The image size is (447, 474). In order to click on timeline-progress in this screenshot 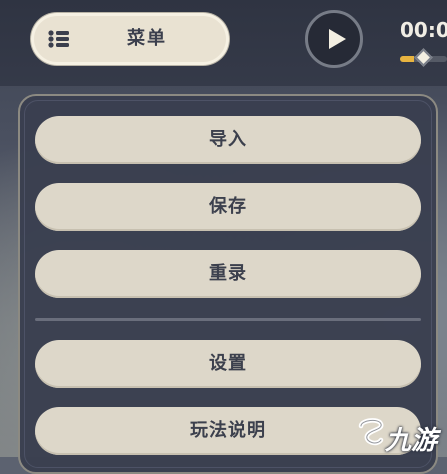, I will do `click(407, 59)`.